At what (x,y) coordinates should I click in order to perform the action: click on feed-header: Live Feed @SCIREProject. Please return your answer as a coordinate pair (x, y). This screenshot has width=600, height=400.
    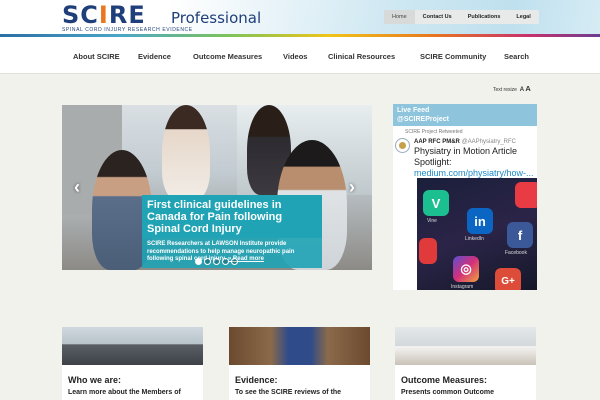
    Looking at the image, I should click on (465, 115).